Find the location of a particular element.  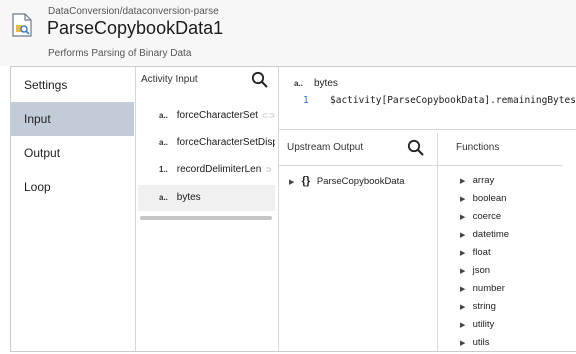

function-category: ▶ array is located at coordinates (477, 180).